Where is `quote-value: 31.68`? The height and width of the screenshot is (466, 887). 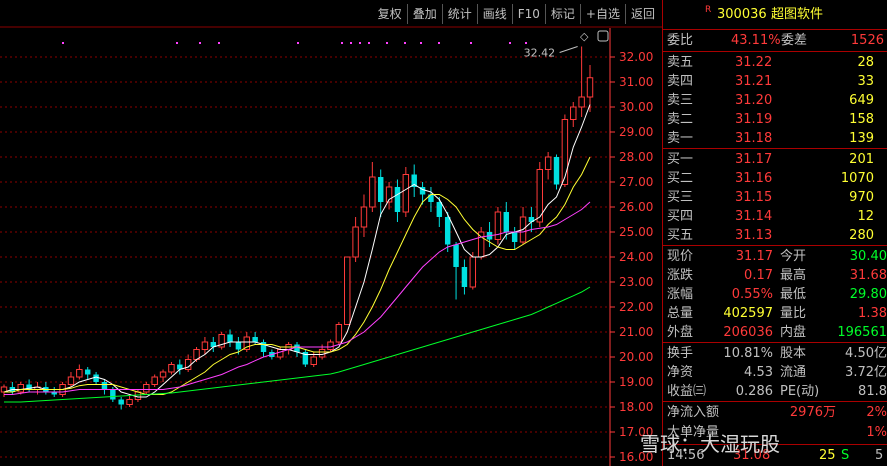 quote-value: 31.68 is located at coordinates (868, 275).